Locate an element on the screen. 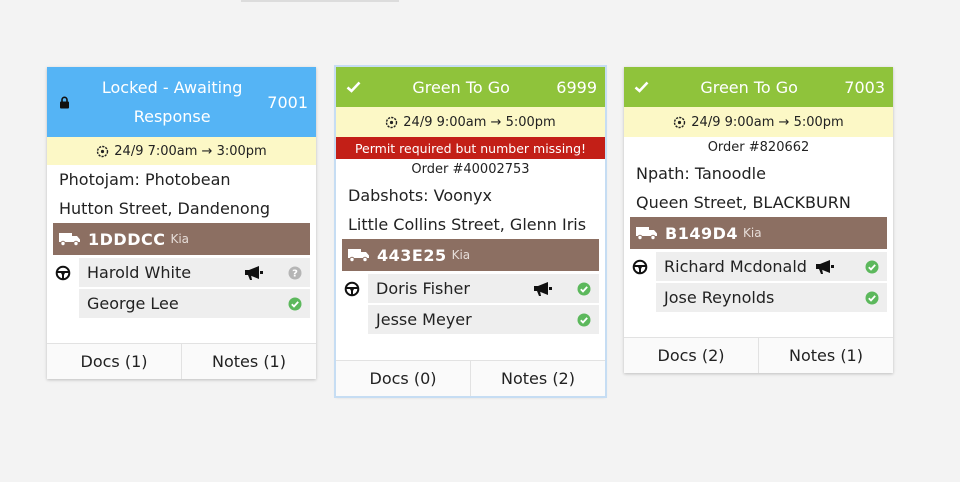  crew-row: Harold White ? is located at coordinates (181, 272).